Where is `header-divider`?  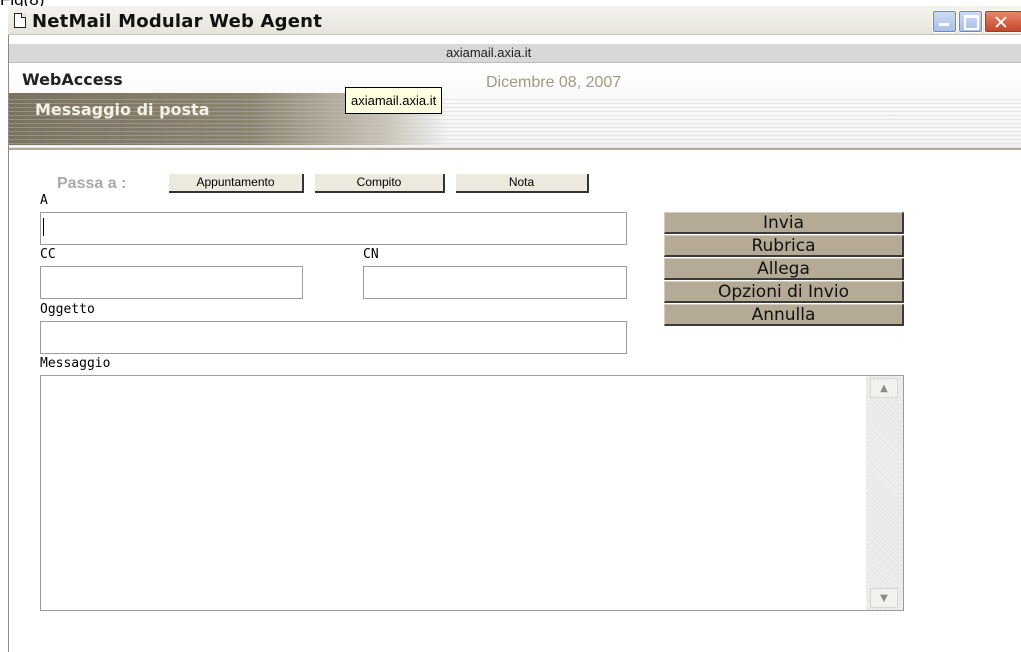 header-divider is located at coordinates (515, 149).